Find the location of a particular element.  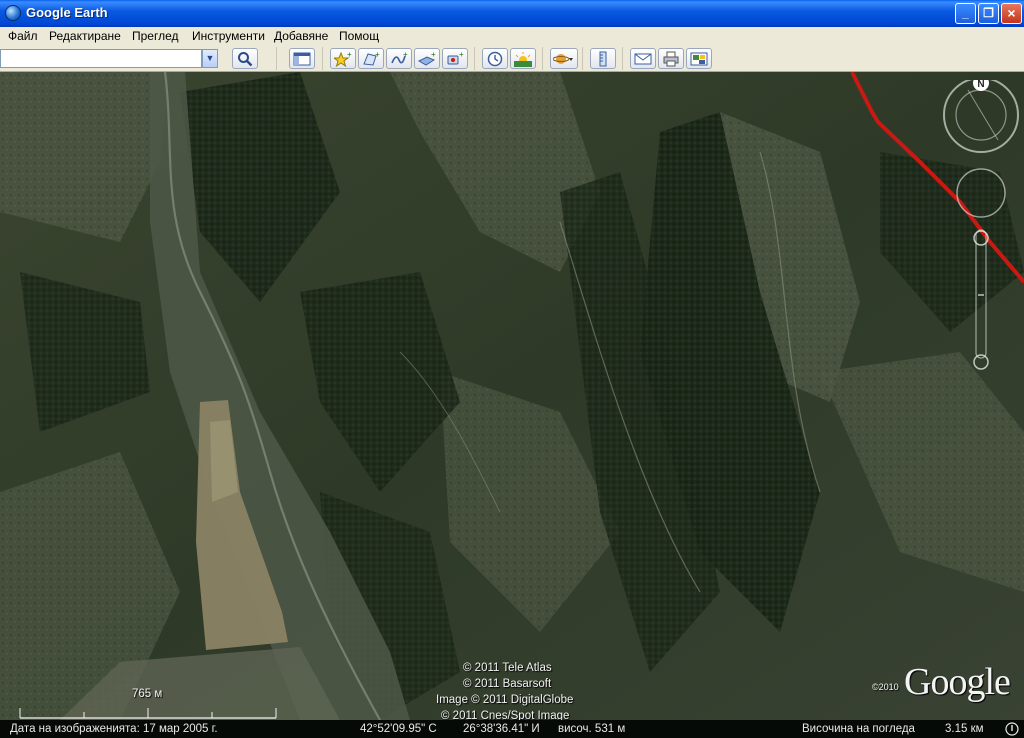

search-dropdown-button: ▼ is located at coordinates (210, 58).